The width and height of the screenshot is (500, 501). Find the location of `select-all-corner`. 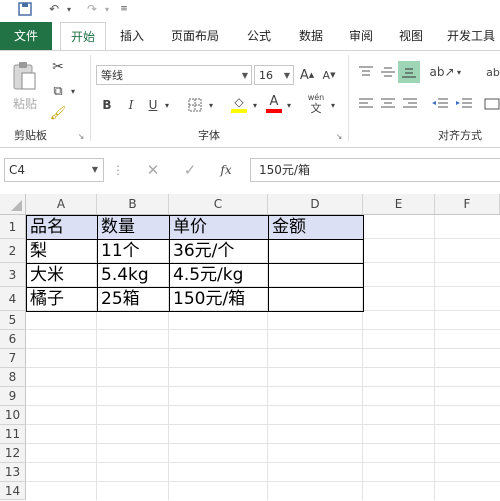

select-all-corner is located at coordinates (13, 204).